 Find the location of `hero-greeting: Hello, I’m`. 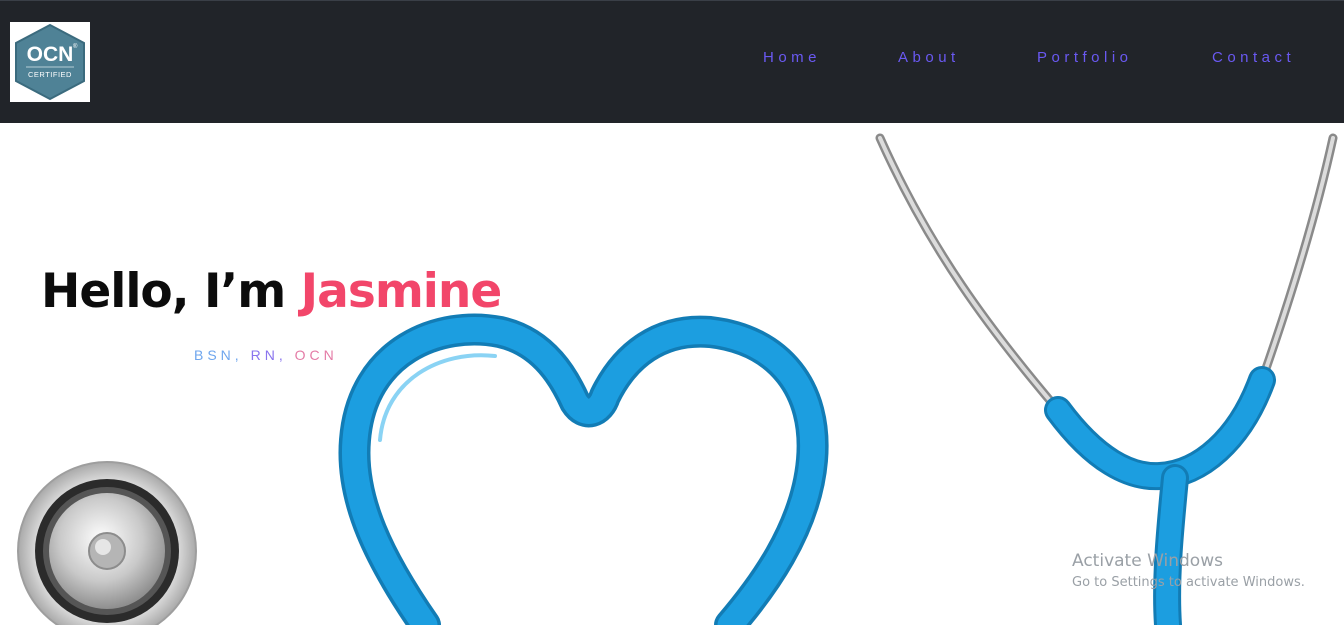

hero-greeting: Hello, I’m is located at coordinates (163, 291).